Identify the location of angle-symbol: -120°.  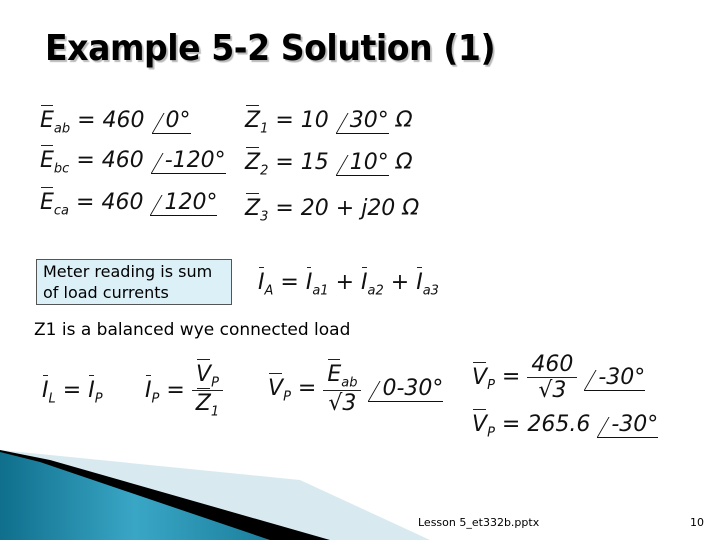
(188, 161).